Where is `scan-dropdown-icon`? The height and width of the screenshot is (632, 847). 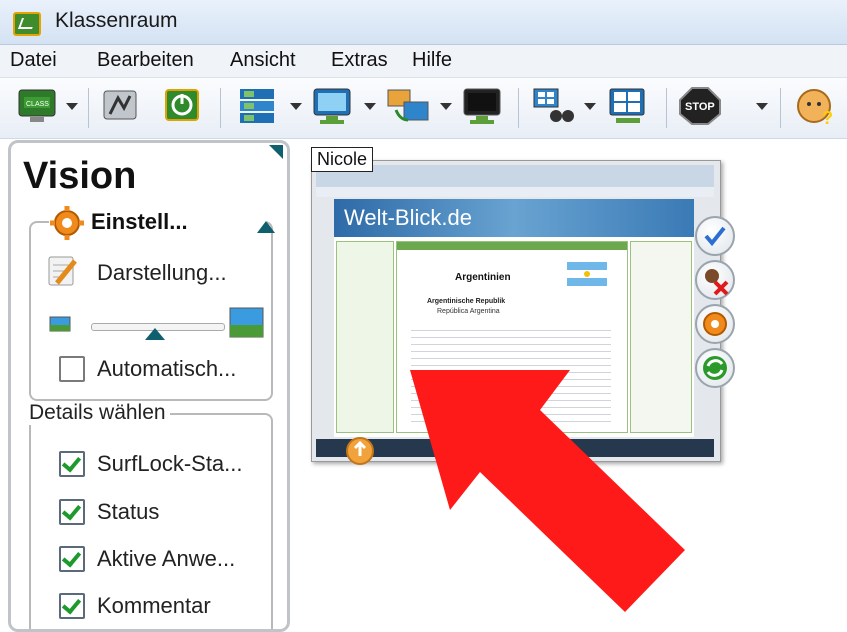 scan-dropdown-icon is located at coordinates (590, 106).